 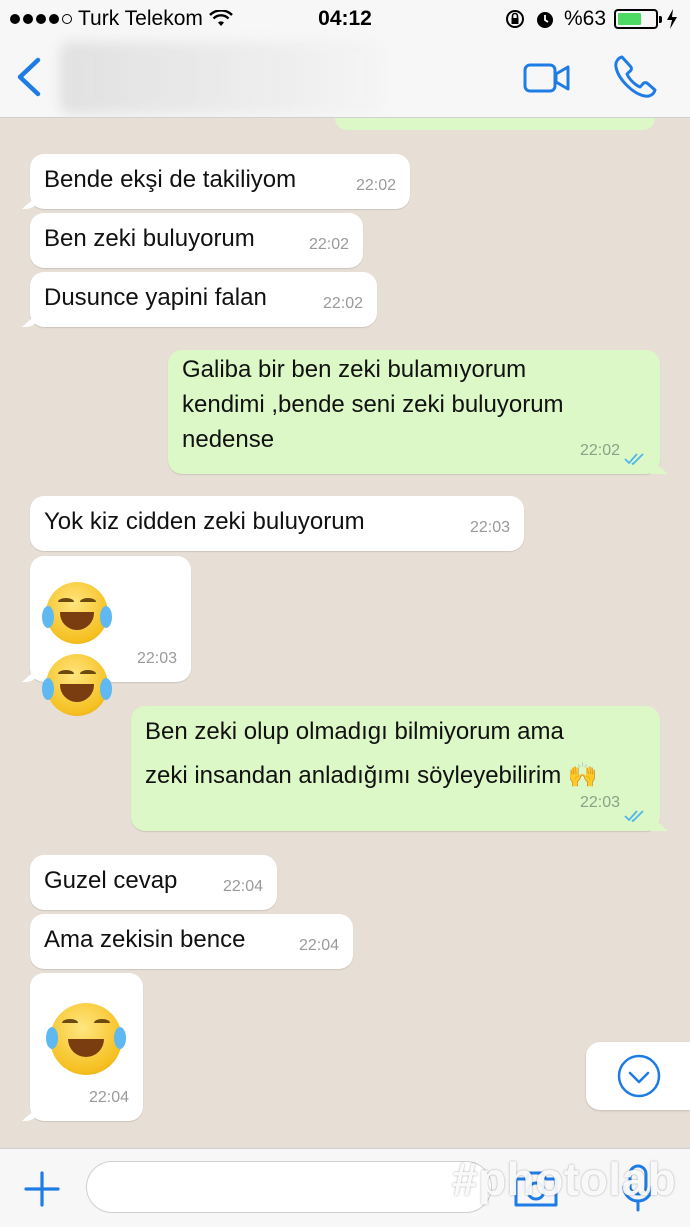 I want to click on attach-button, so click(x=42, y=1189).